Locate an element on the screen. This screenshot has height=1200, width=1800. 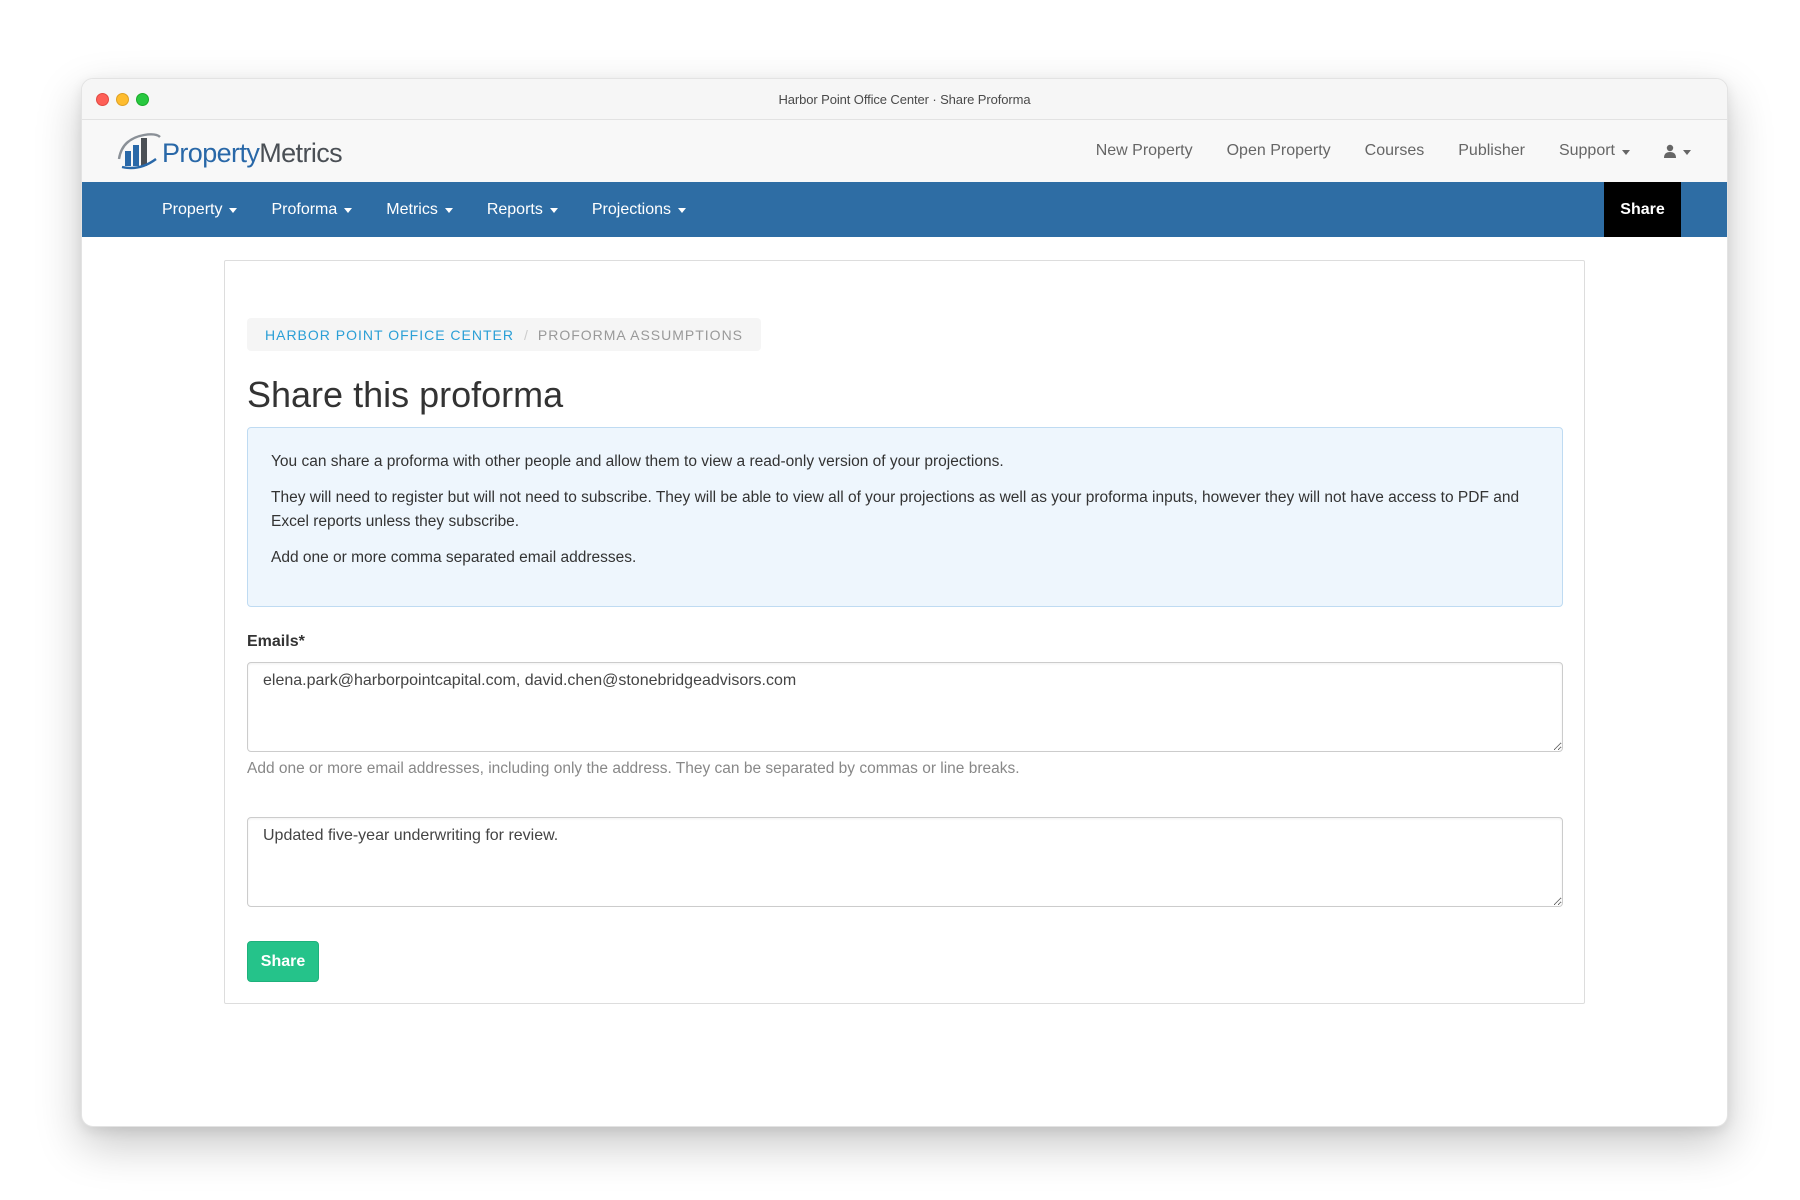
nav-dropdown-support: Support is located at coordinates (1594, 151).